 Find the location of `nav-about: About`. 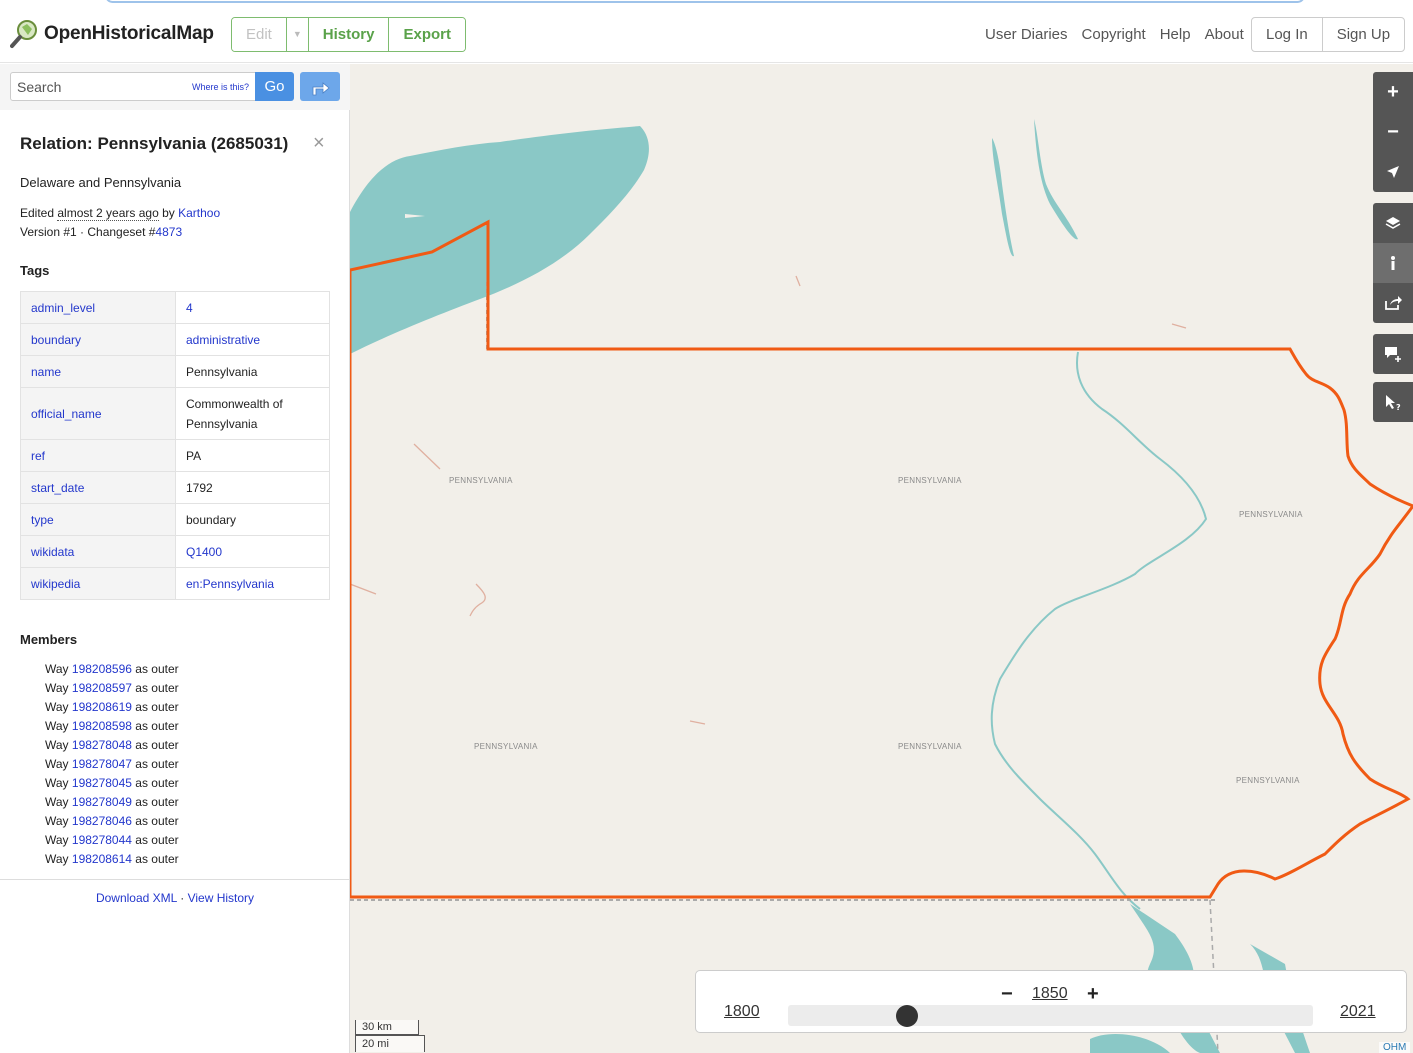

nav-about: About is located at coordinates (1224, 34).